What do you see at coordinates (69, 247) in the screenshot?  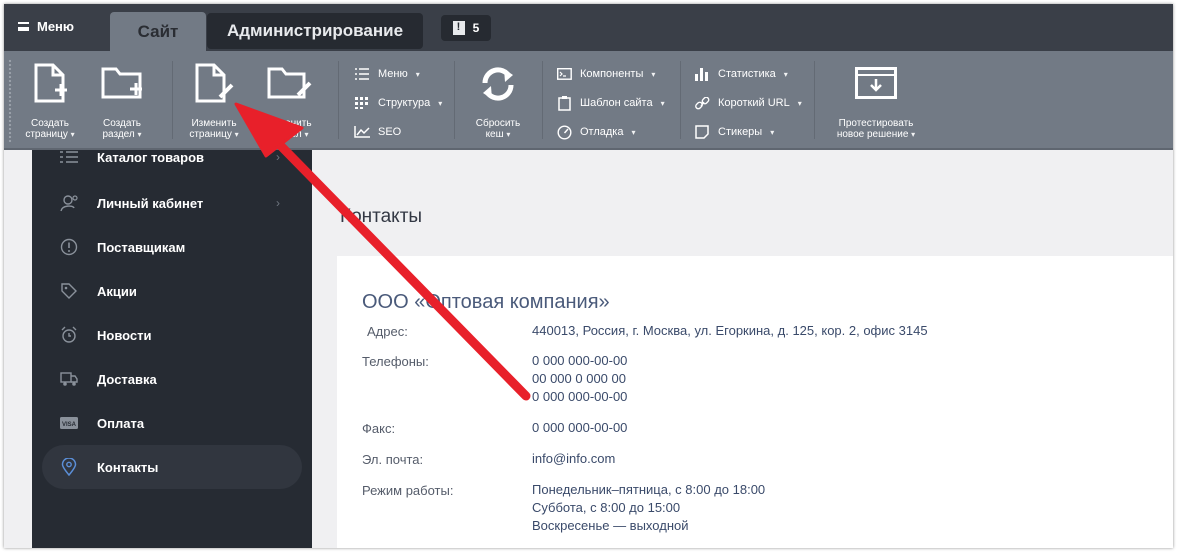 I see `info-circle-icon` at bounding box center [69, 247].